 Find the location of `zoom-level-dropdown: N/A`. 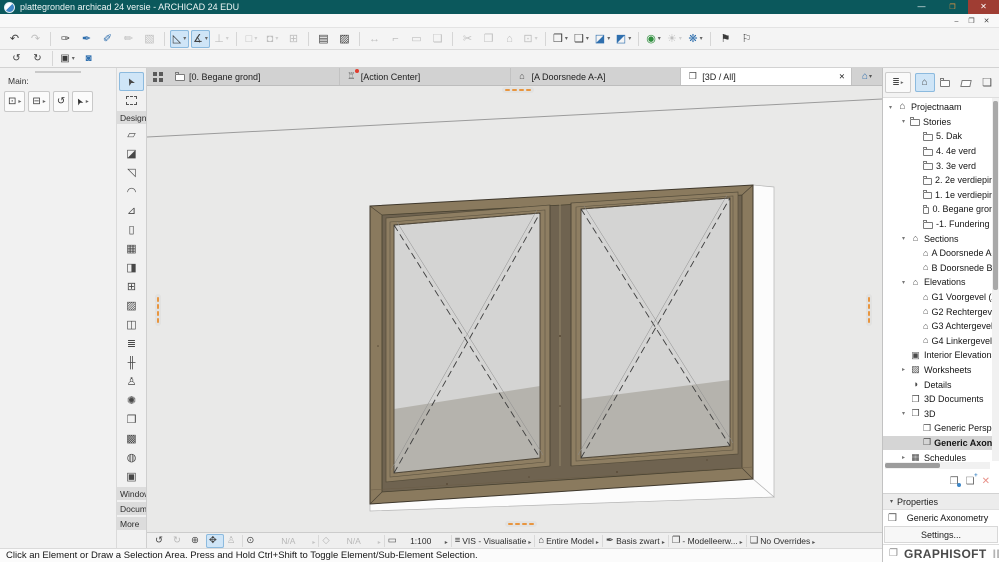

zoom-level-dropdown: N/A is located at coordinates (289, 541).